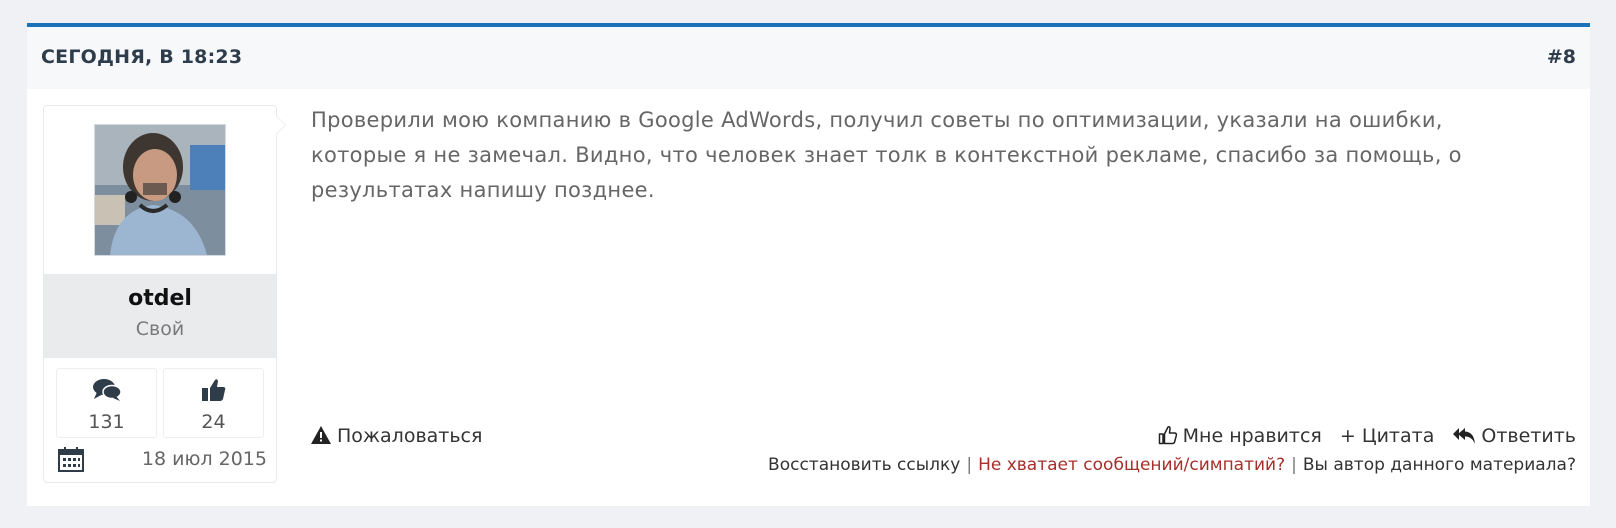  What do you see at coordinates (1167, 435) in the screenshot?
I see `like-outline-icon` at bounding box center [1167, 435].